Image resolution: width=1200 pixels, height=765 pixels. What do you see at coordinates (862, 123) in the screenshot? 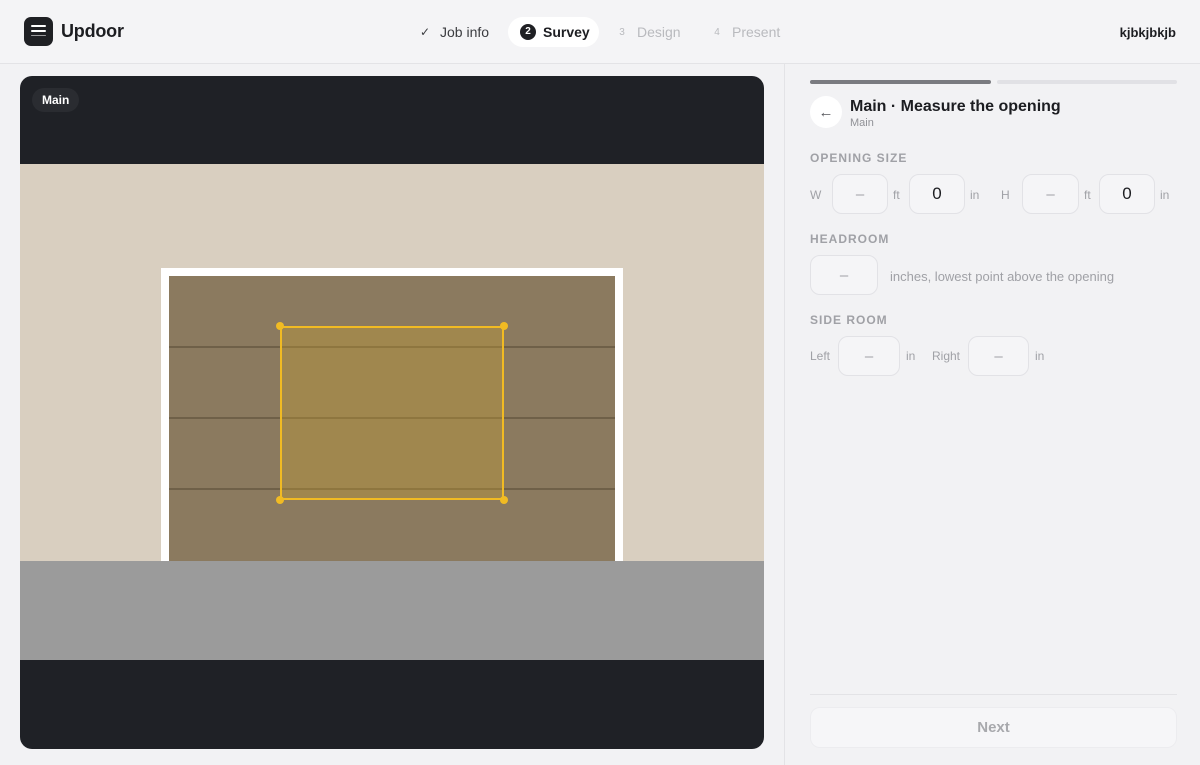
I see `panel-subtitle: Main` at bounding box center [862, 123].